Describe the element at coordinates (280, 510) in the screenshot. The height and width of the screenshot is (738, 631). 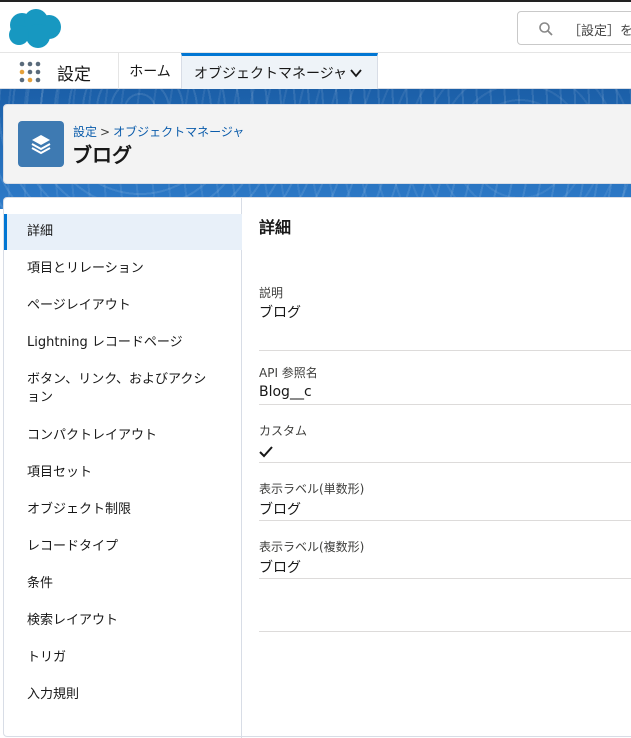
I see `field-value-singular: ブログ` at that location.